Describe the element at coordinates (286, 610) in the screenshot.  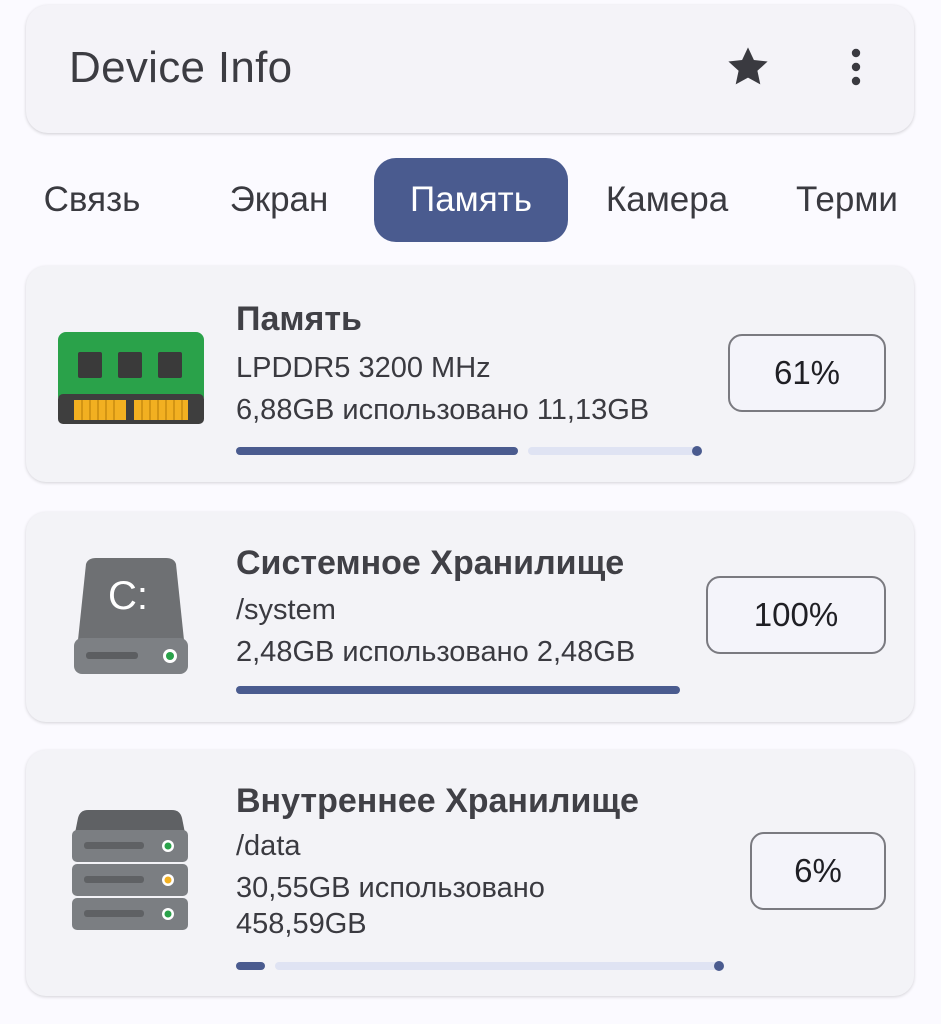
I see `system-storage-path: /system` at that location.